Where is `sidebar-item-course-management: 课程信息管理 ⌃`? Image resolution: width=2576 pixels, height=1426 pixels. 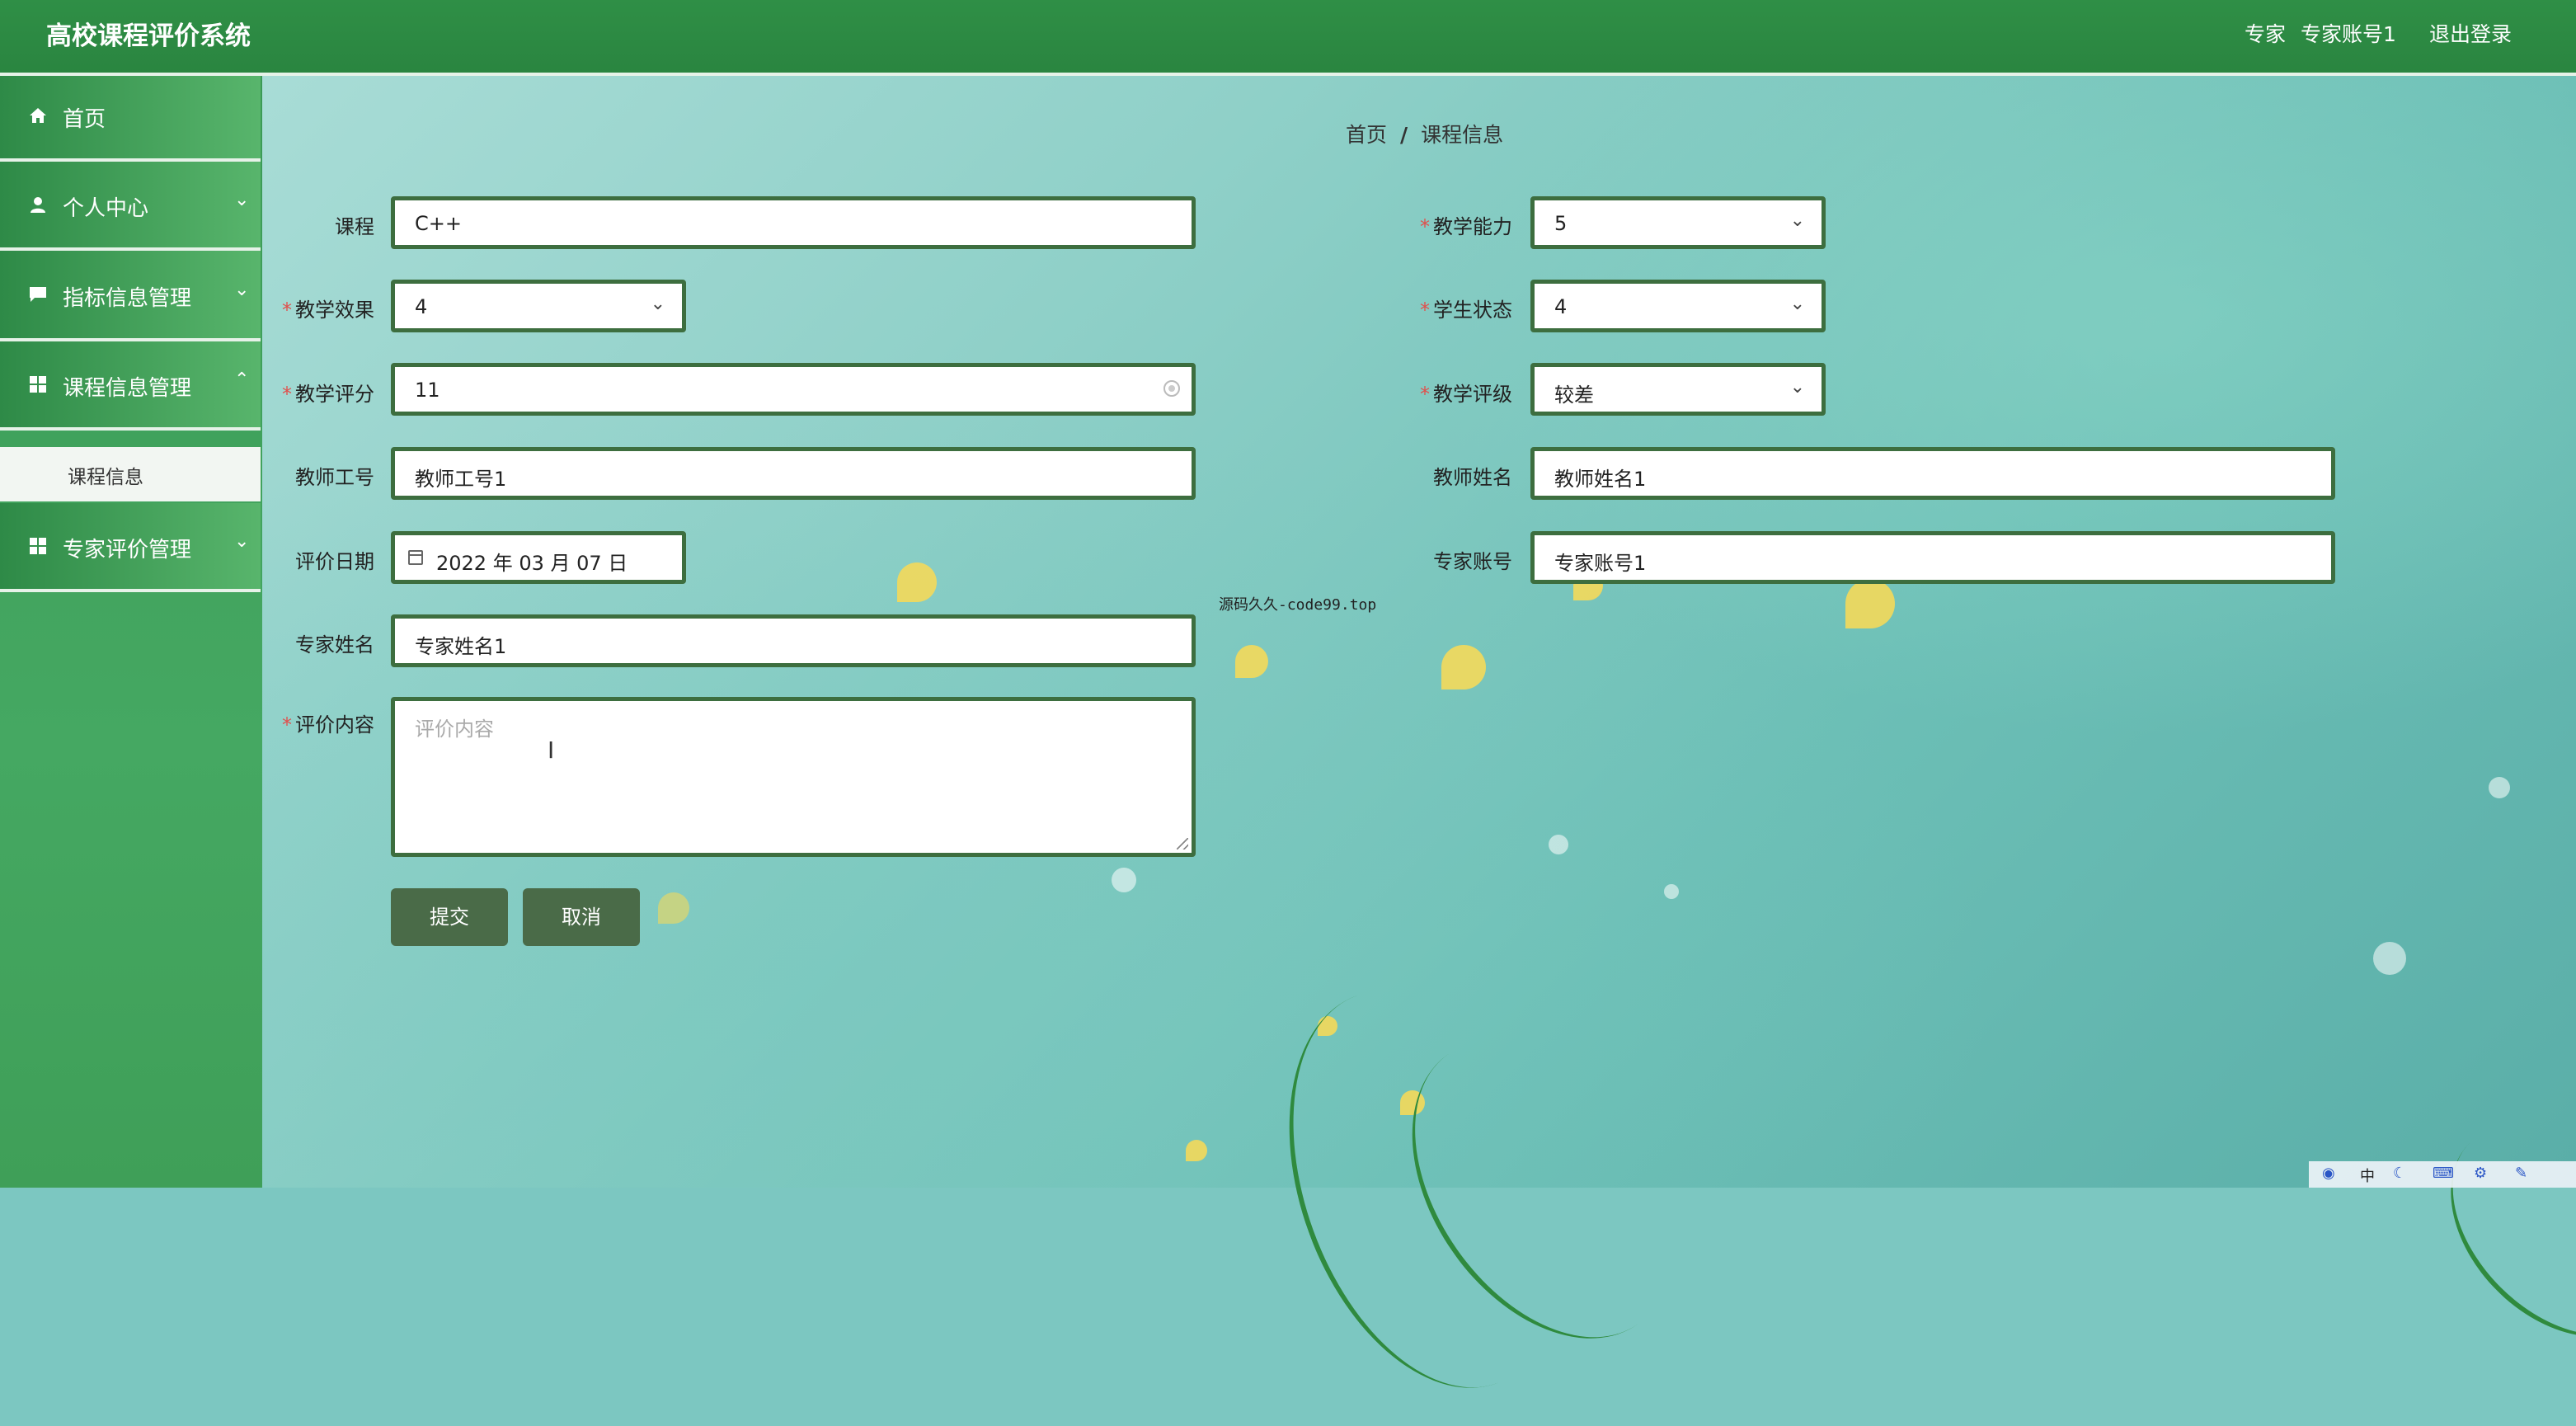 sidebar-item-course-management: 课程信息管理 ⌃ is located at coordinates (130, 386).